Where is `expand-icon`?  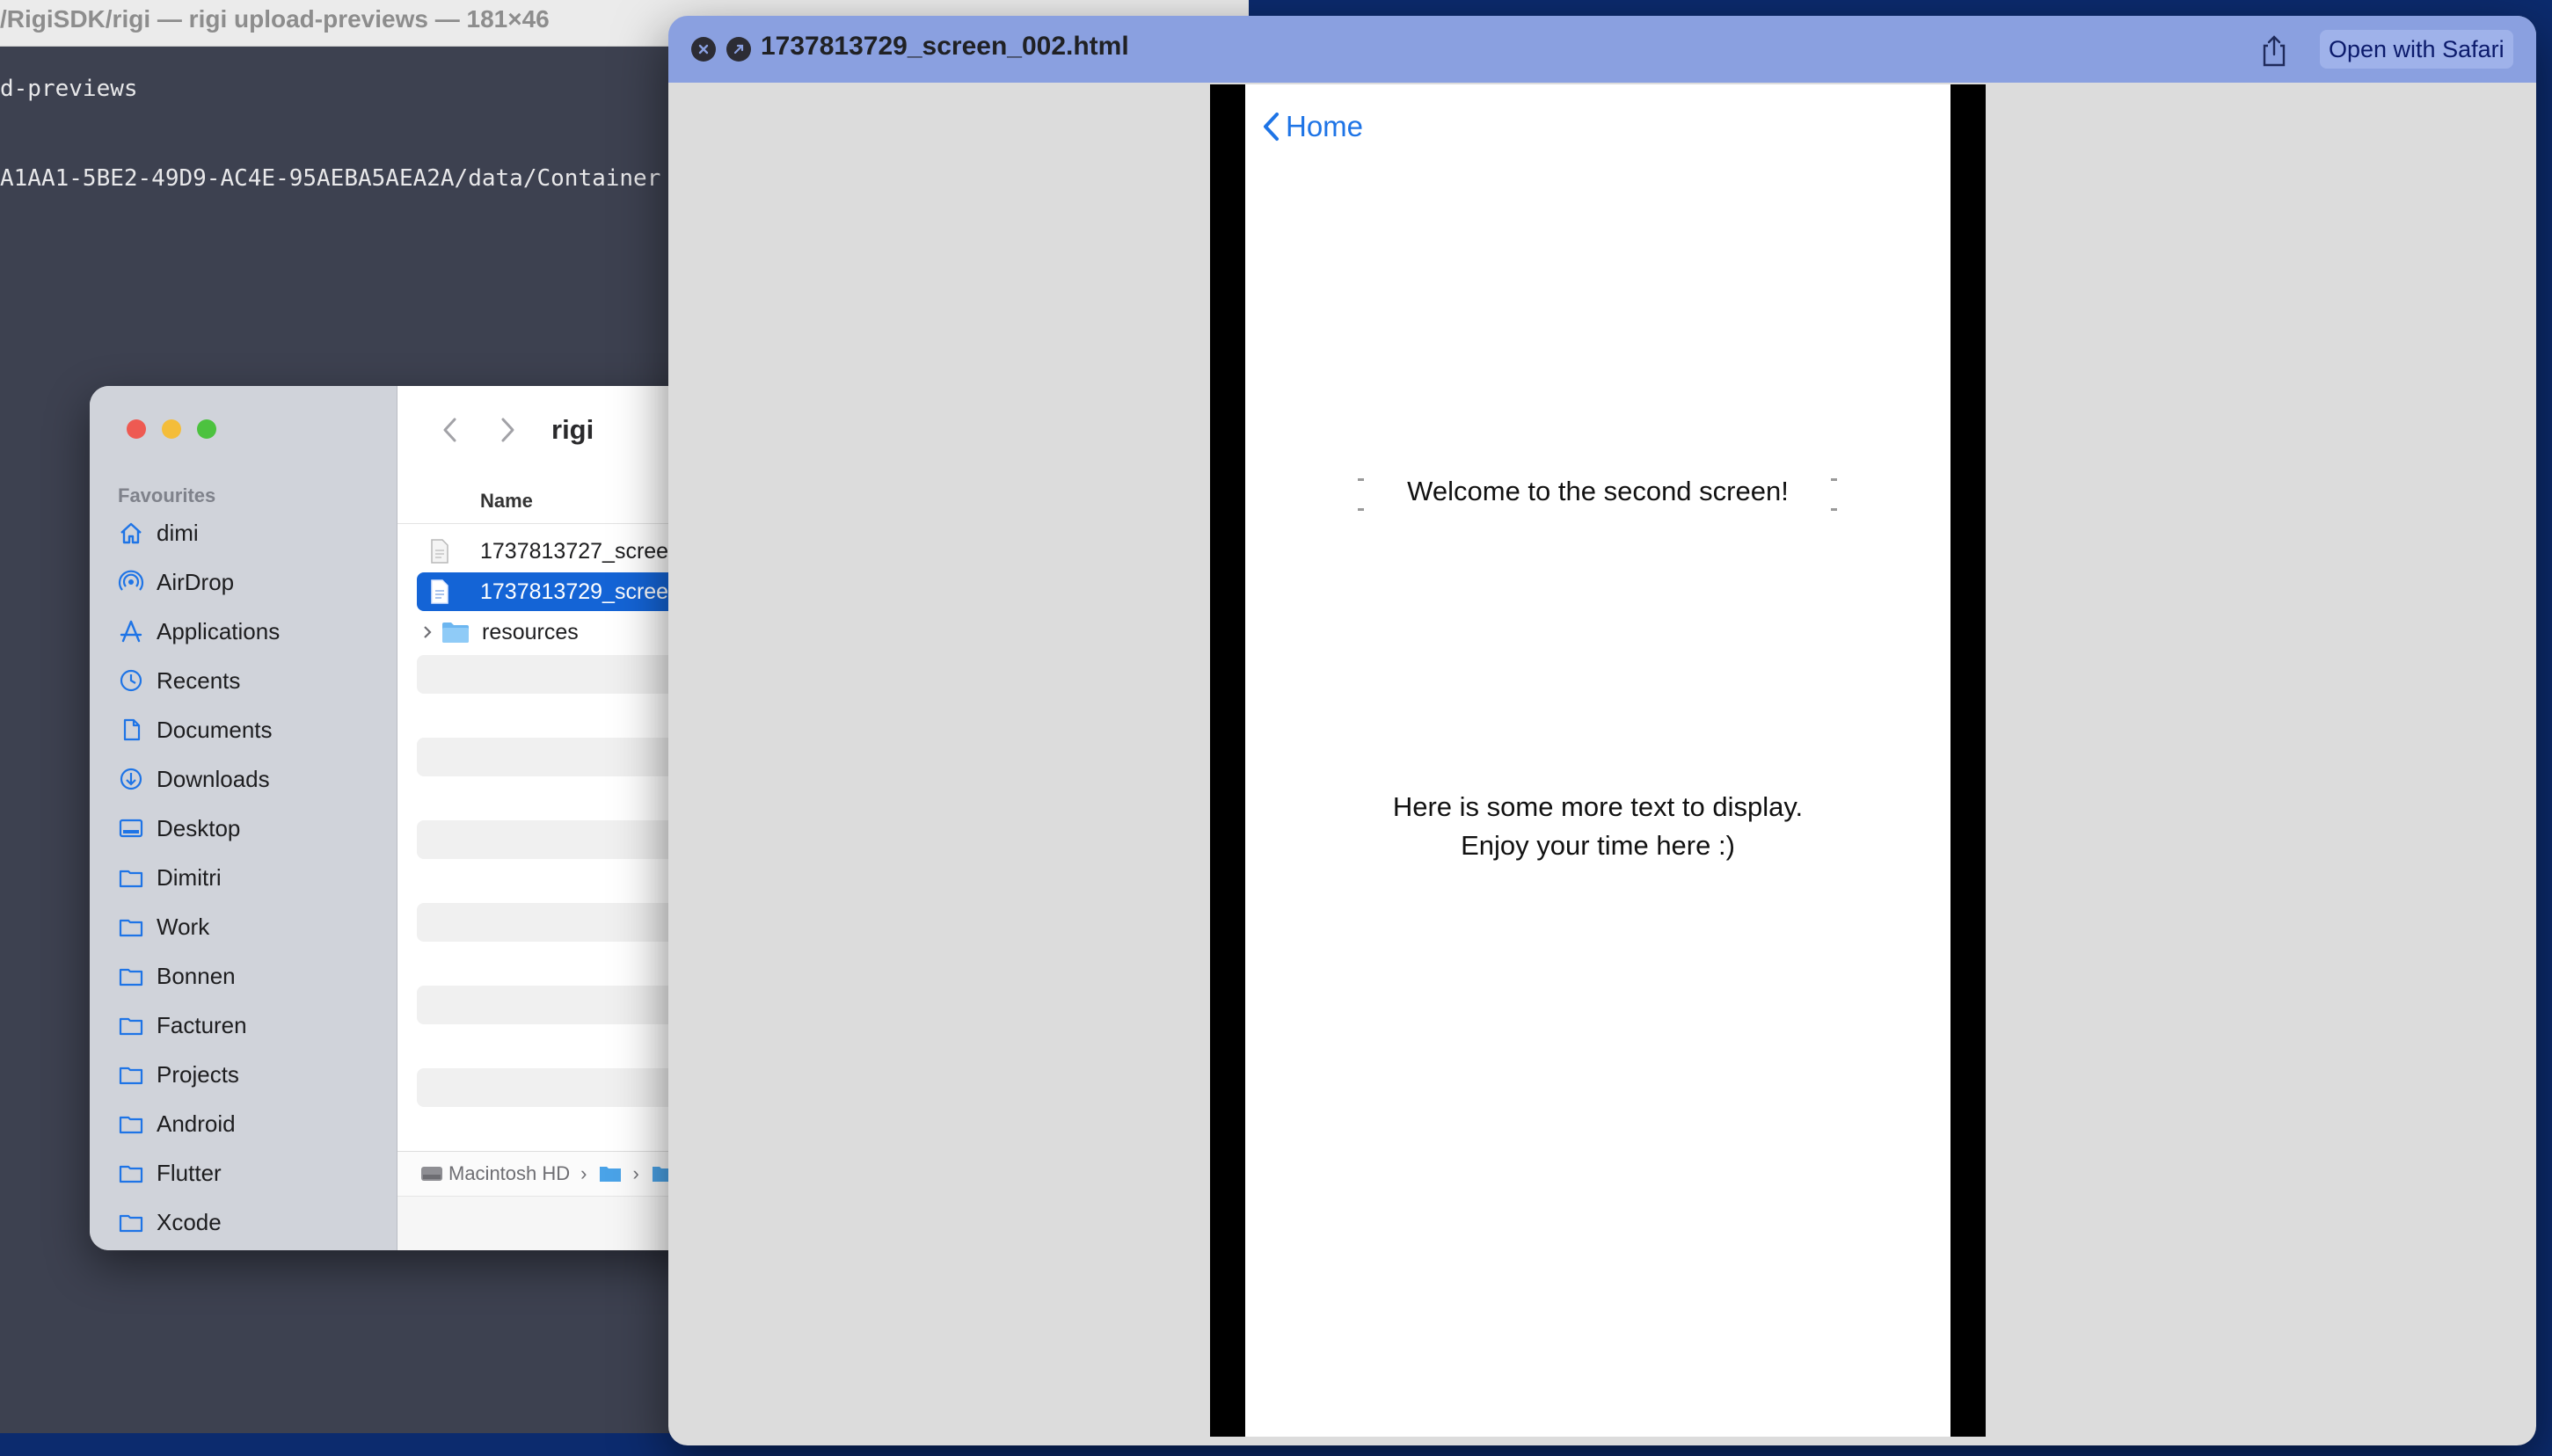 expand-icon is located at coordinates (738, 49).